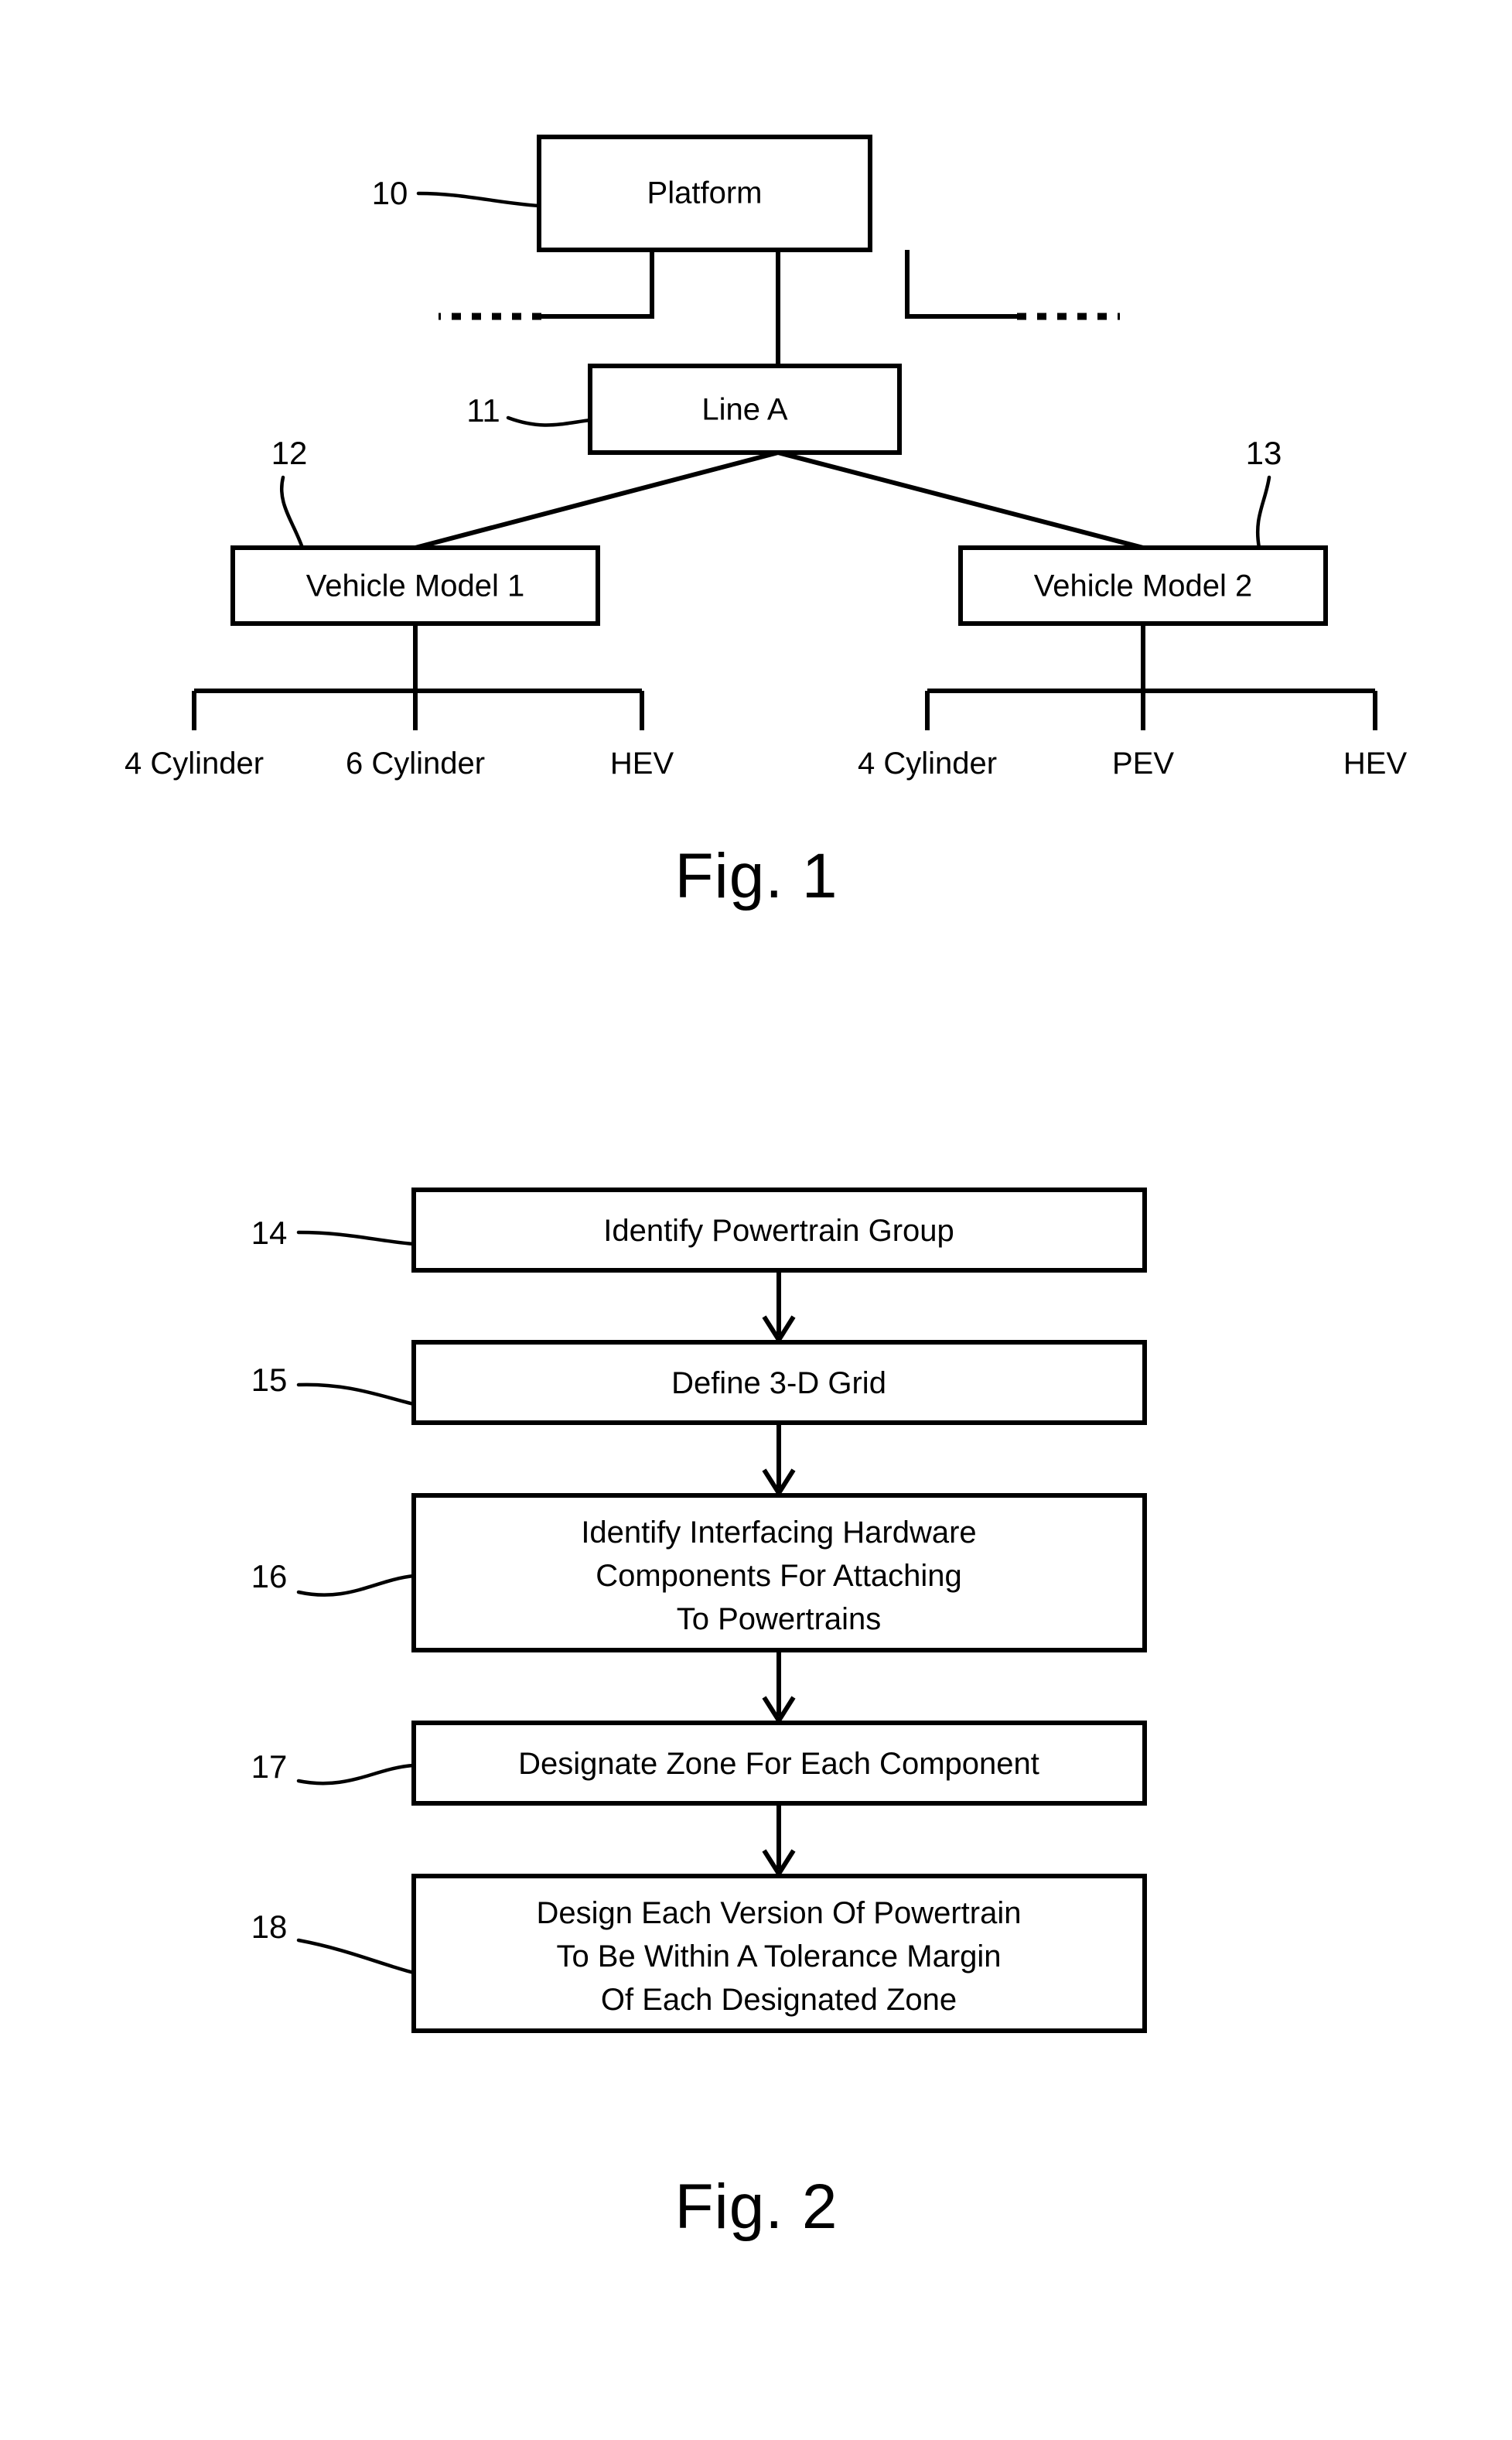 This screenshot has height=2440, width=1512. I want to click on ref-number-18: 18, so click(269, 1927).